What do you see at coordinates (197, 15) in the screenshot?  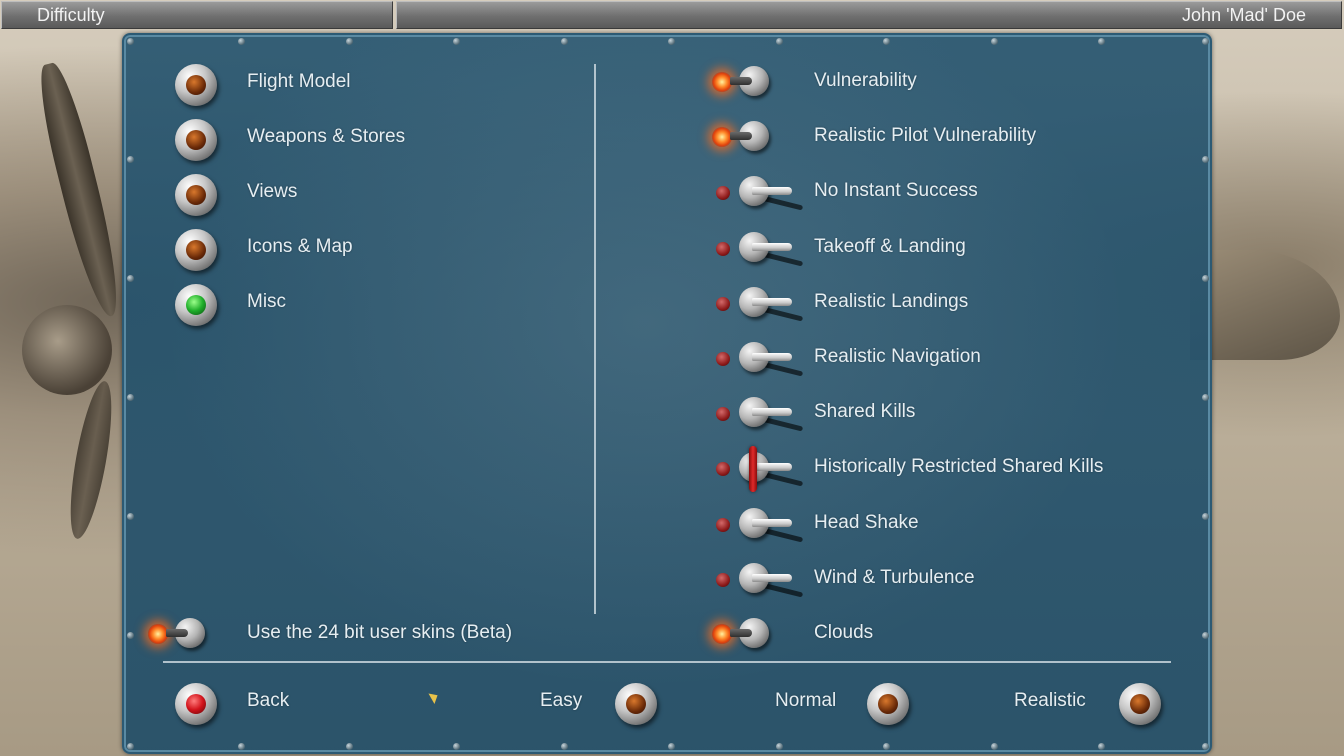 I see `screen-title: Difficulty` at bounding box center [197, 15].